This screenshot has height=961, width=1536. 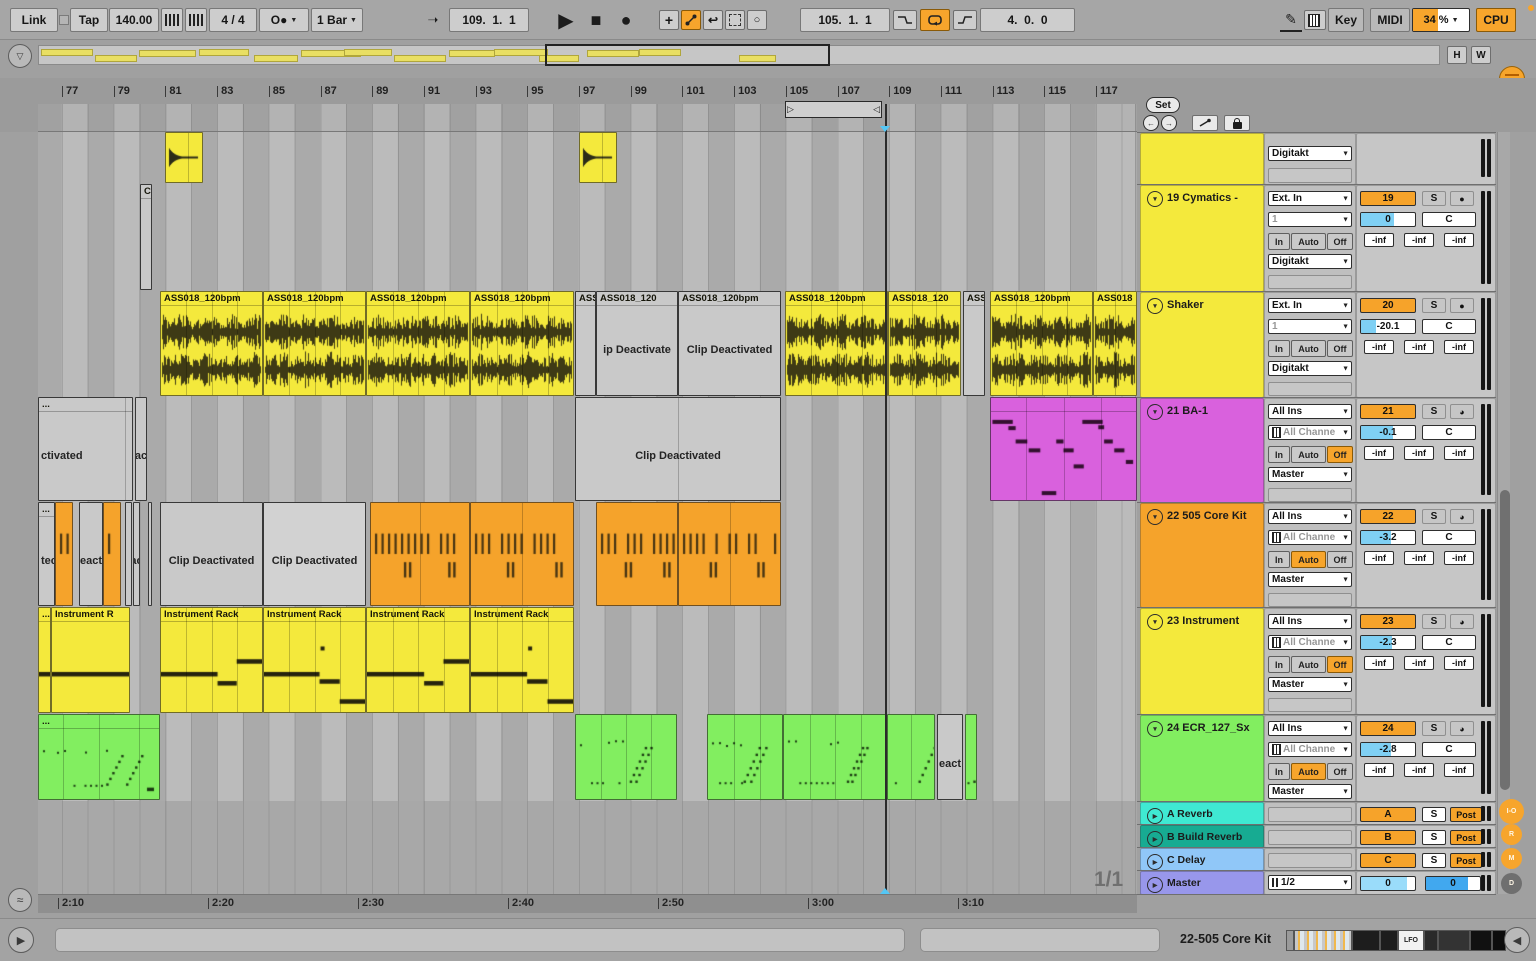 I want to click on return-routing-box, so click(x=1310, y=814).